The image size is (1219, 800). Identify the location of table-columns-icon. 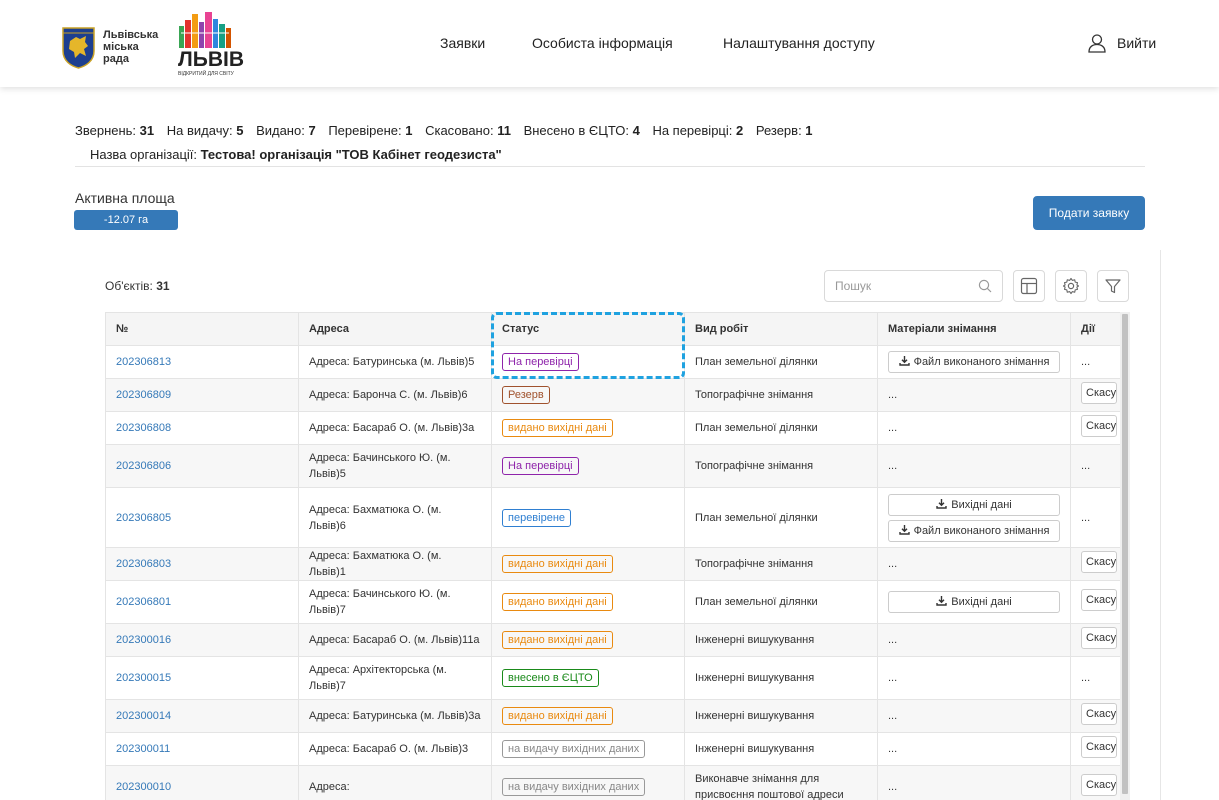
(1029, 286).